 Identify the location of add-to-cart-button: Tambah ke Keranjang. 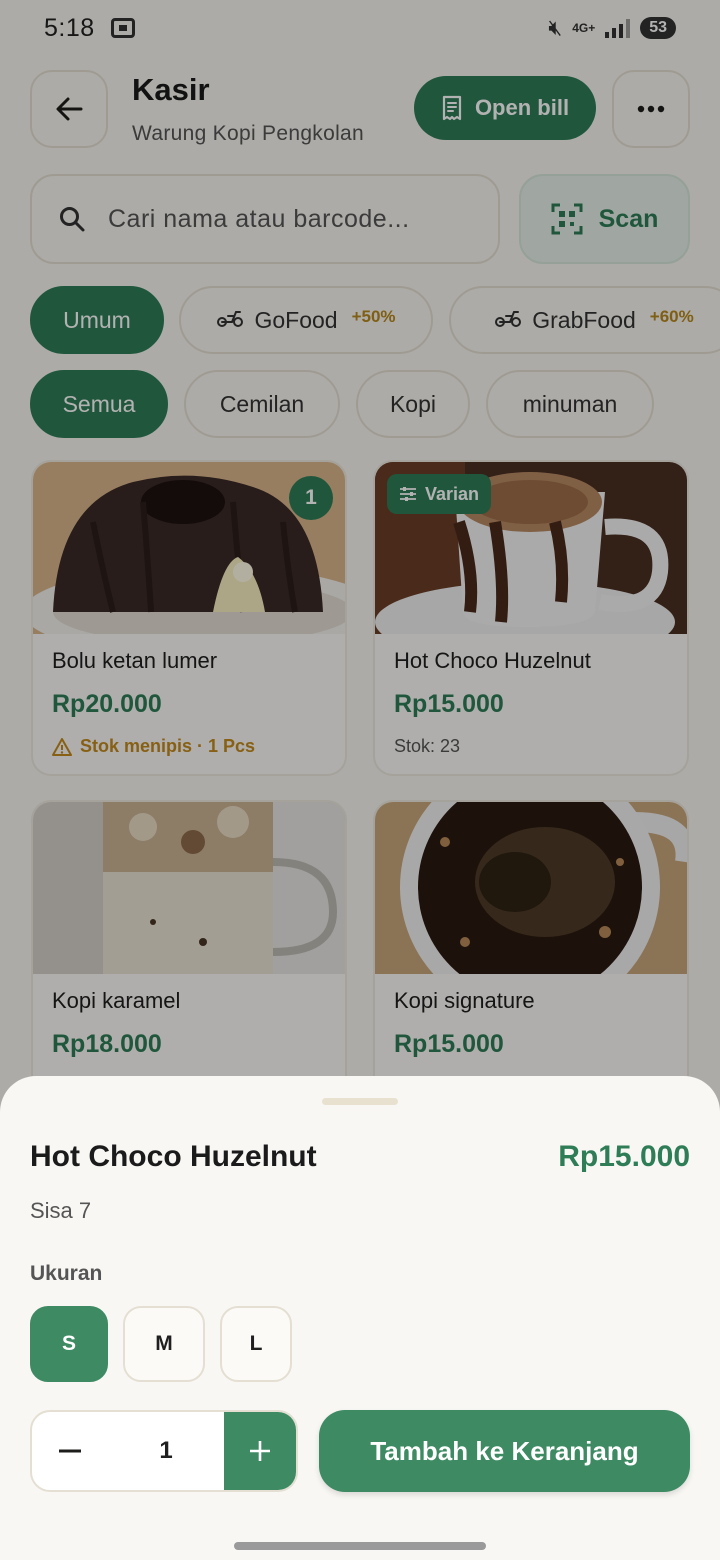
(504, 1451).